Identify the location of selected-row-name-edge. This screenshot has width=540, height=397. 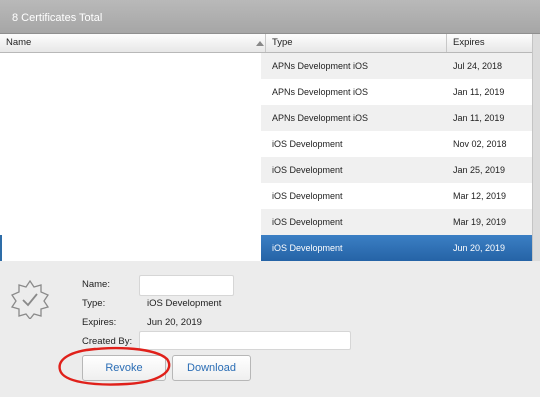
(1, 248).